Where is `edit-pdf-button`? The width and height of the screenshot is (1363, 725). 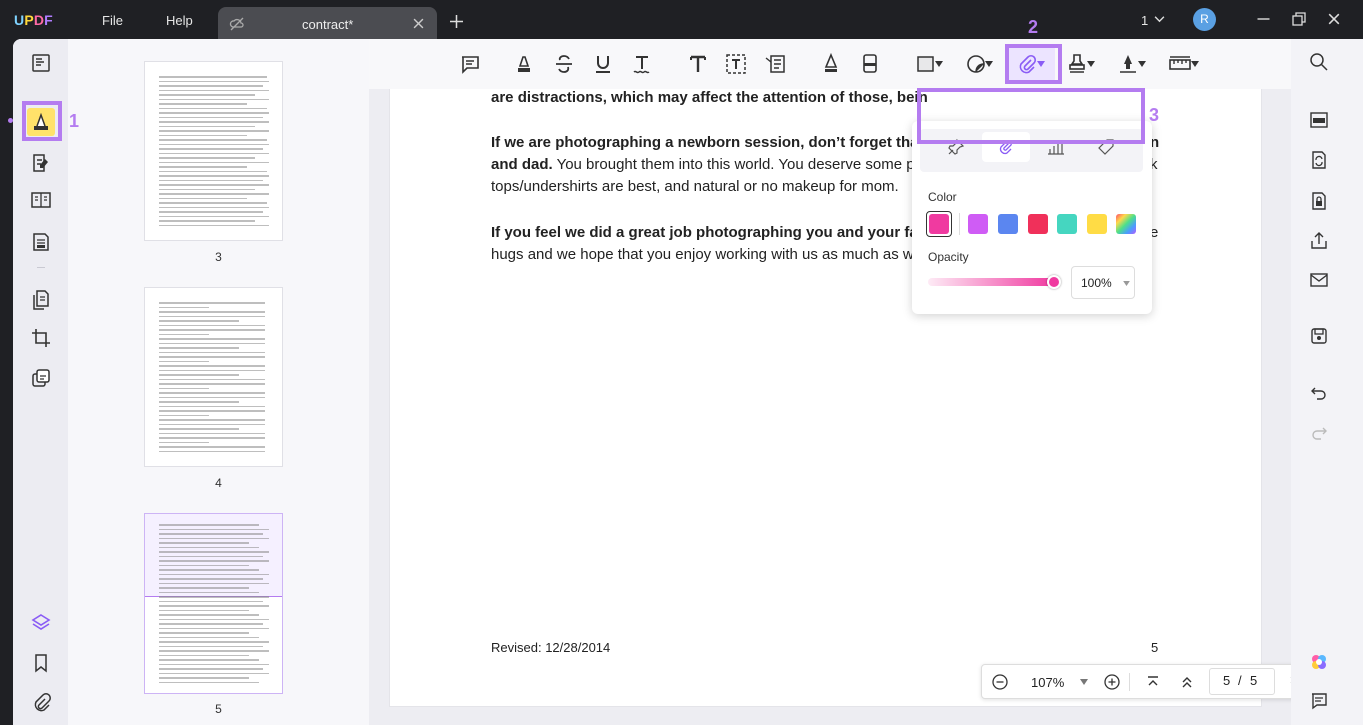 edit-pdf-button is located at coordinates (41, 163).